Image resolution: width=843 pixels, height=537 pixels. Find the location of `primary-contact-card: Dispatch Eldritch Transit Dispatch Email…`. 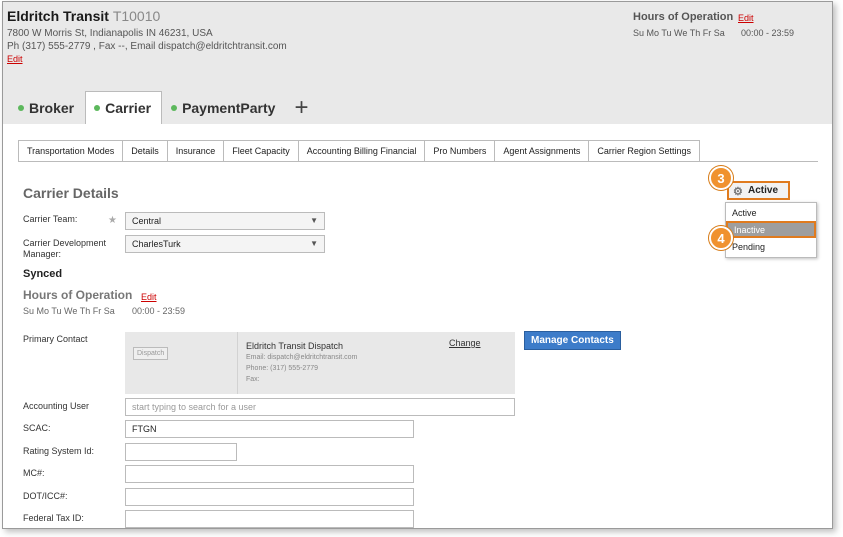

primary-contact-card: Dispatch Eldritch Transit Dispatch Email… is located at coordinates (320, 363).